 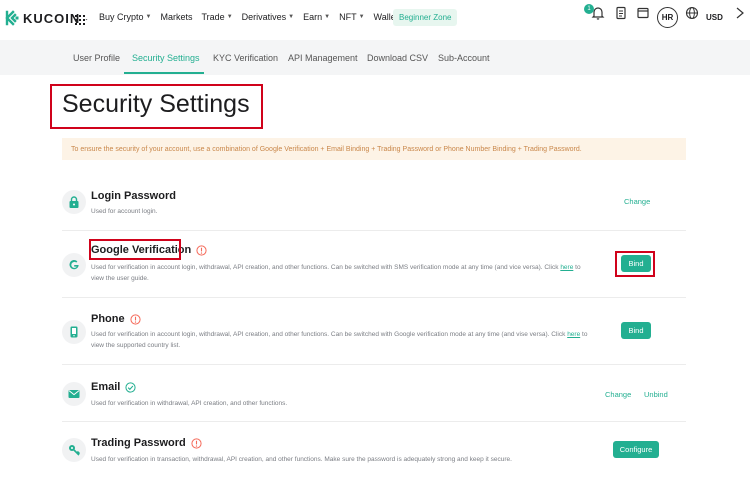 What do you see at coordinates (566, 267) in the screenshot?
I see `google-user-guide-link: here` at bounding box center [566, 267].